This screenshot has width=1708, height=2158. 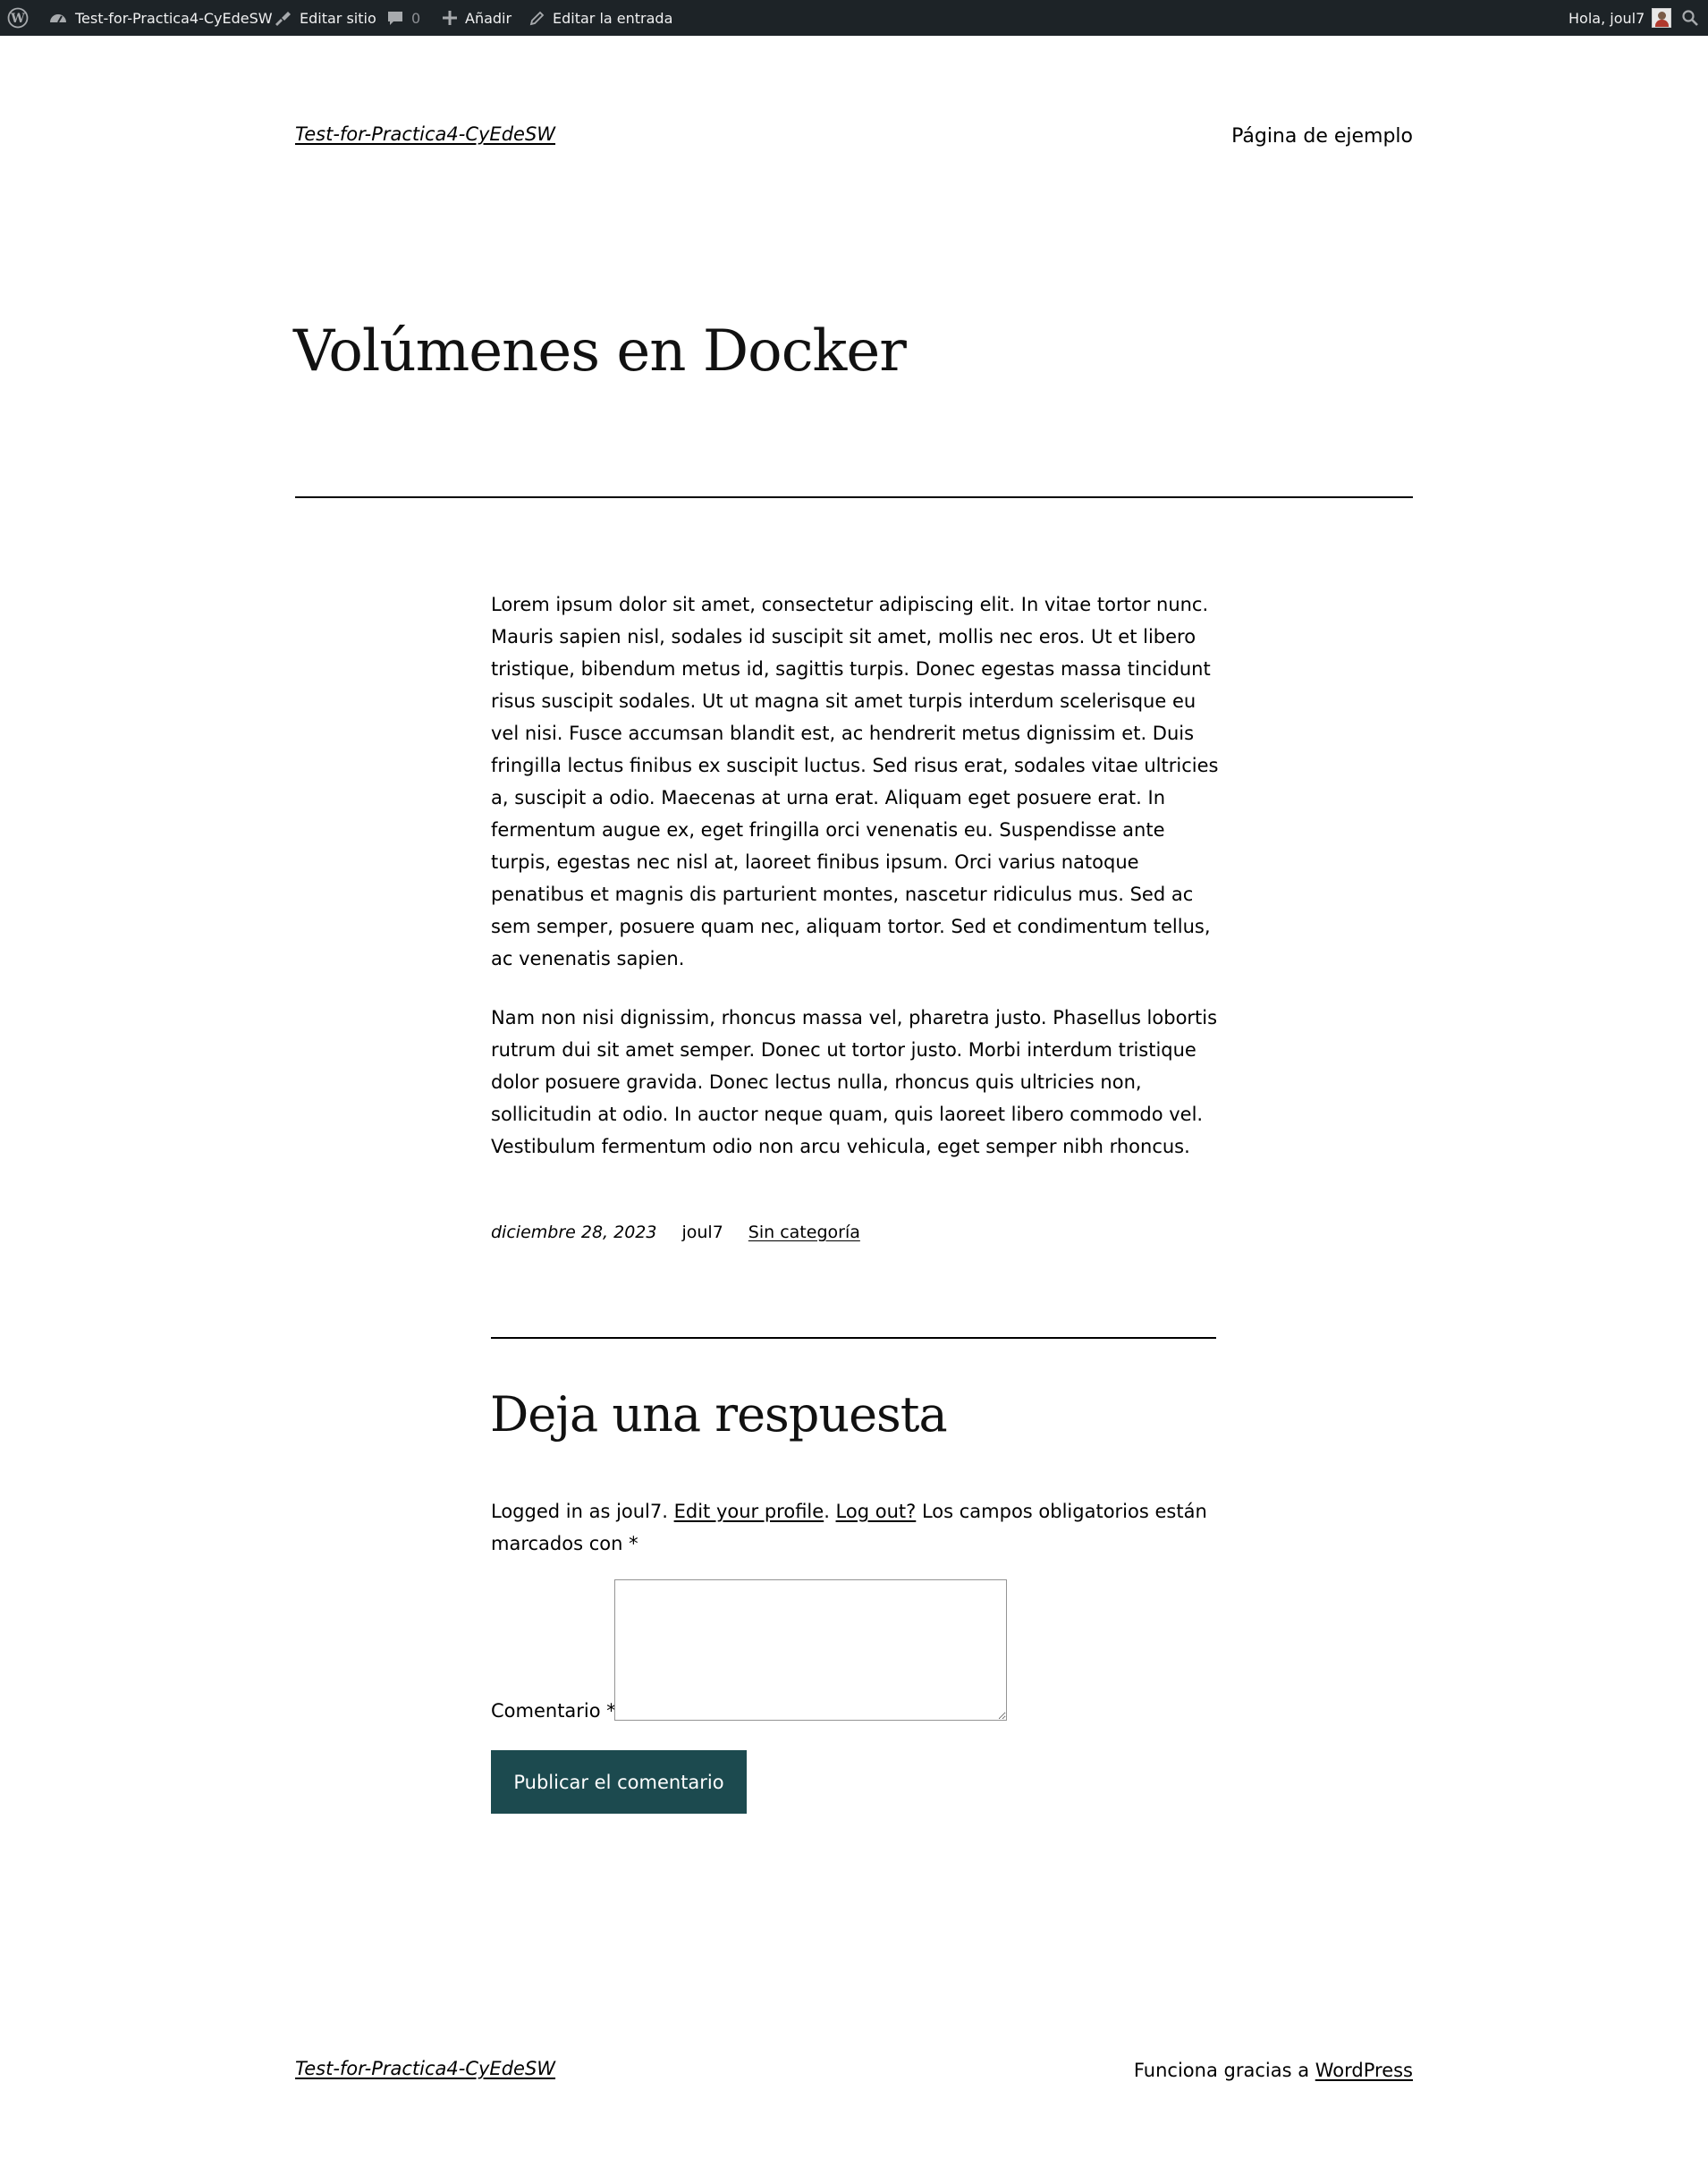 I want to click on footer-site-title-link: Test-for-Practica4-CyEdeSW, so click(x=425, y=2068).